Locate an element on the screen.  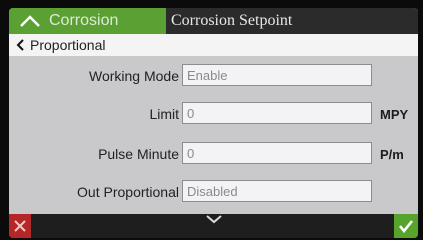
footer-bar is located at coordinates (213, 226).